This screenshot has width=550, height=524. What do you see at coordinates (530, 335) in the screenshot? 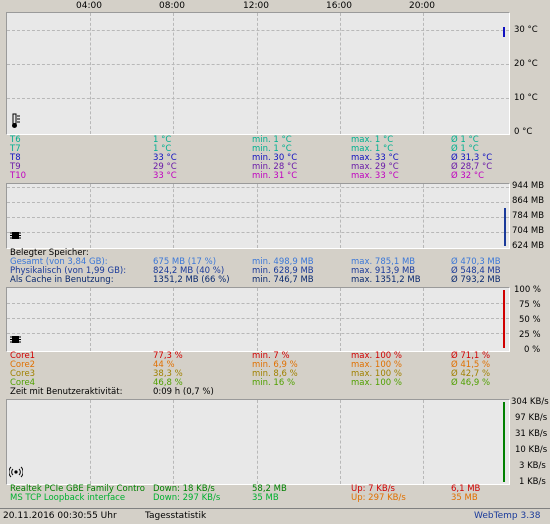
I see `cpu-axis-25: 25 %` at bounding box center [530, 335].